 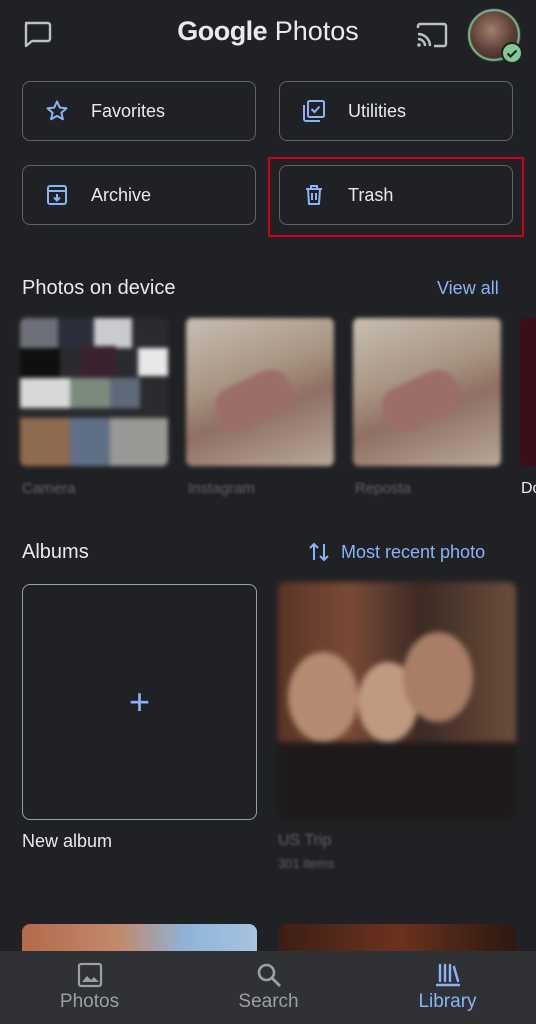 I want to click on nav-search: Search, so click(x=268, y=987).